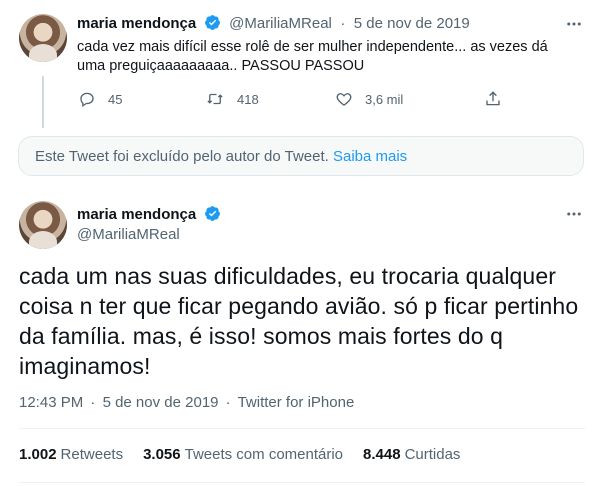  What do you see at coordinates (51, 402) in the screenshot?
I see `tweet-time: 12:43 PM` at bounding box center [51, 402].